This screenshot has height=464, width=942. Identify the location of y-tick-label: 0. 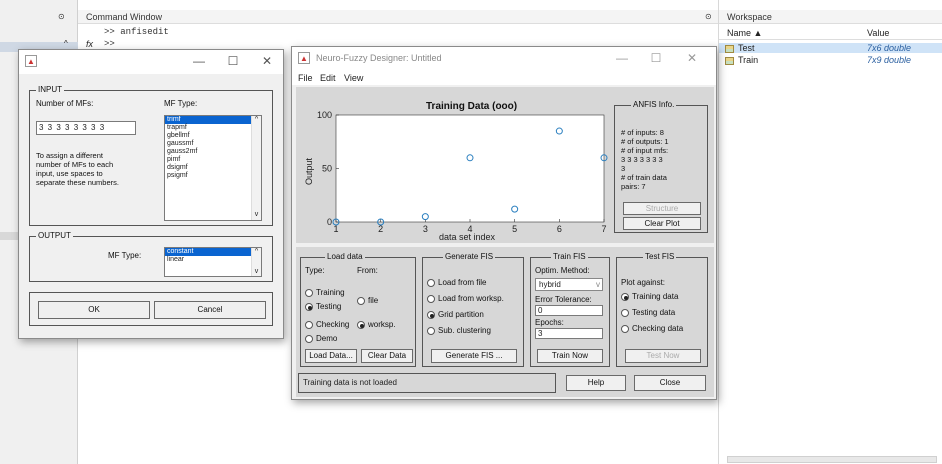
(329, 222).